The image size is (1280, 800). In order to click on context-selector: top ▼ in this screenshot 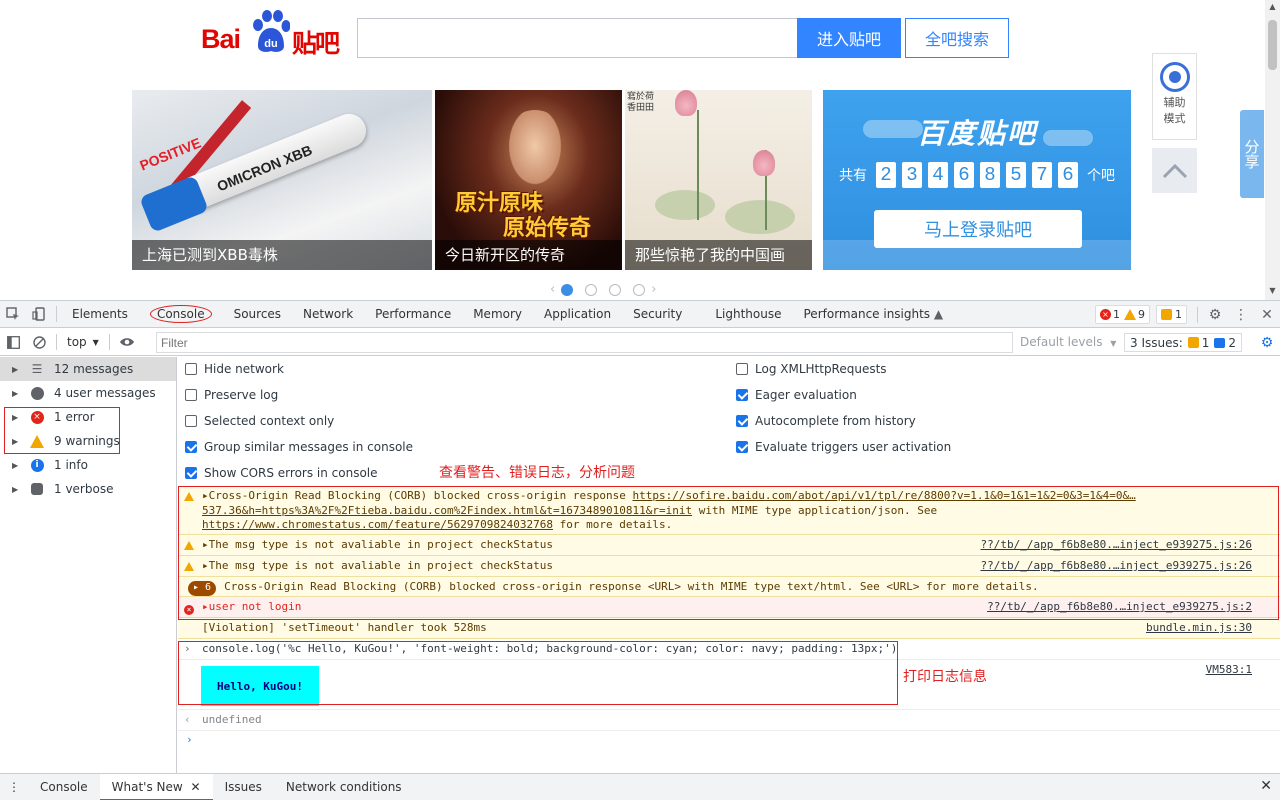, I will do `click(83, 342)`.